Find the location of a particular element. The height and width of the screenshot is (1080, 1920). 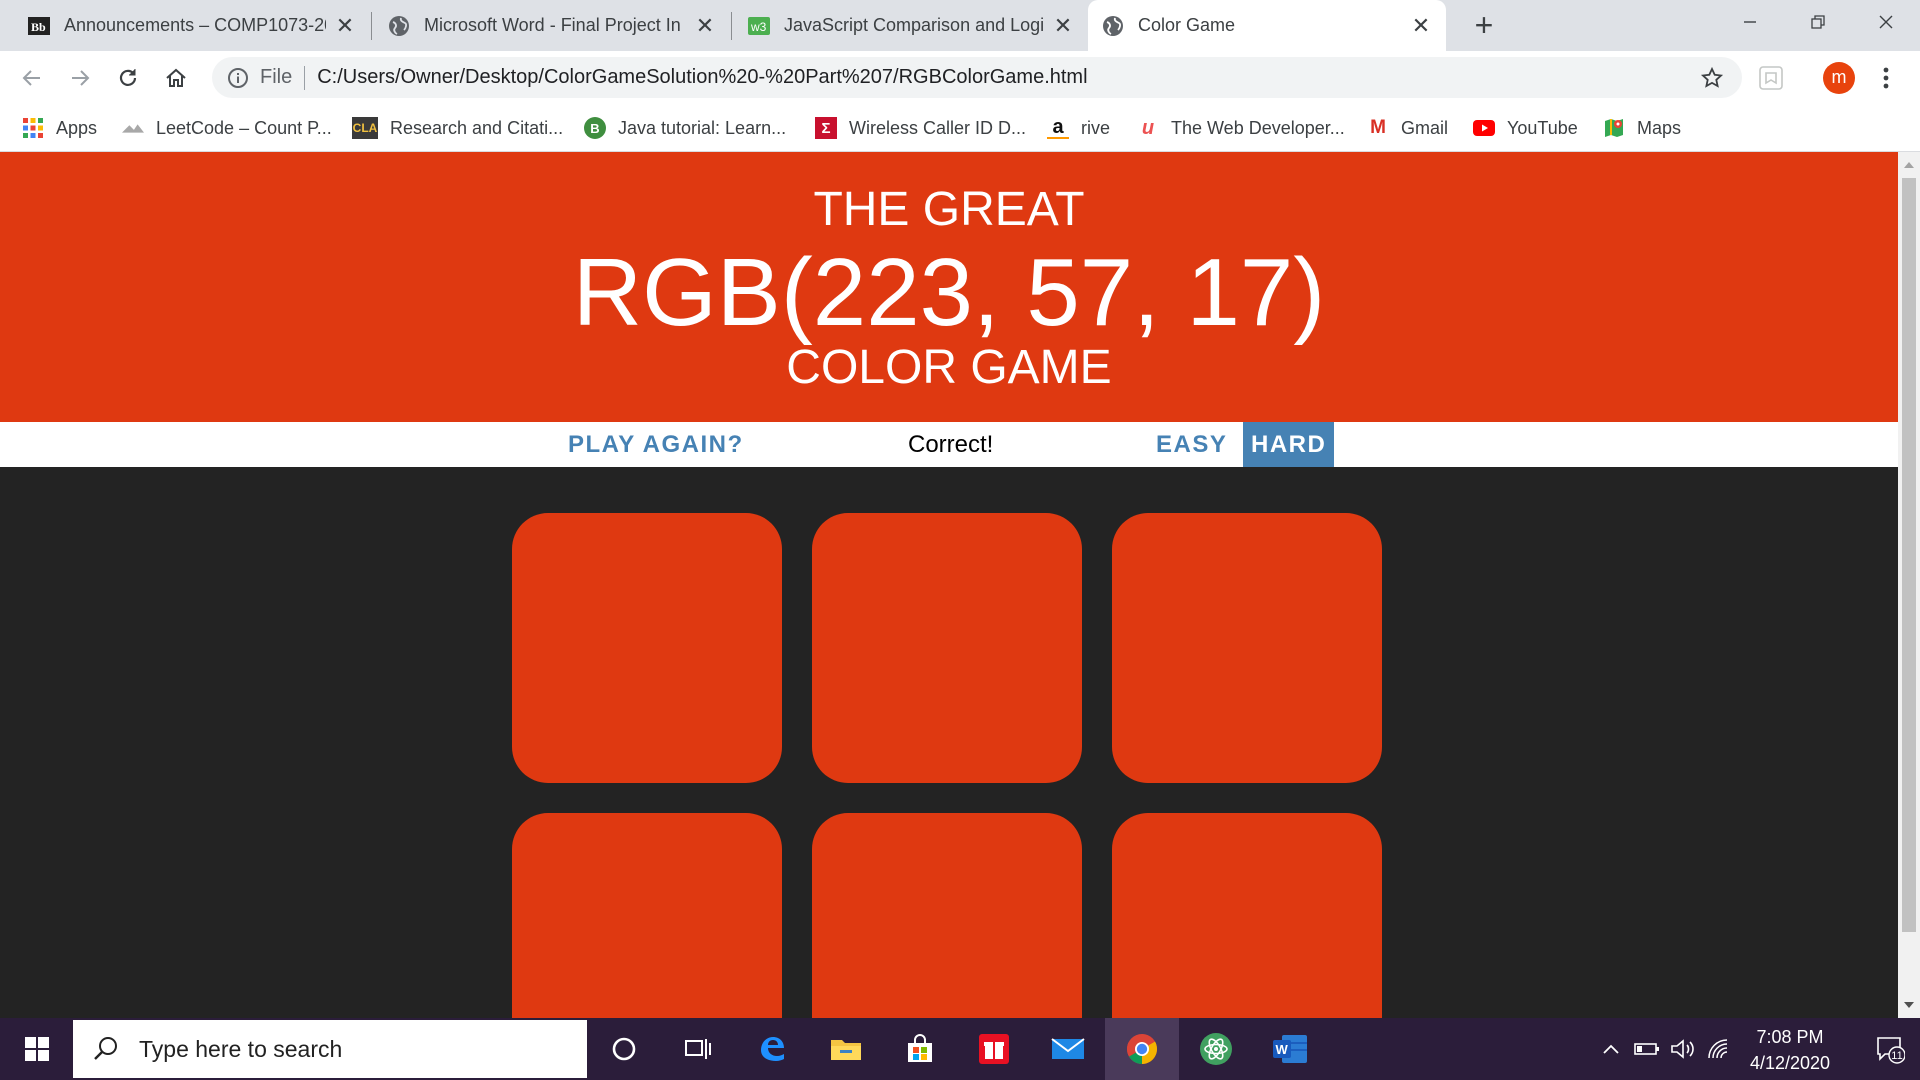

hard-mode-button: HARD is located at coordinates (1289, 444).